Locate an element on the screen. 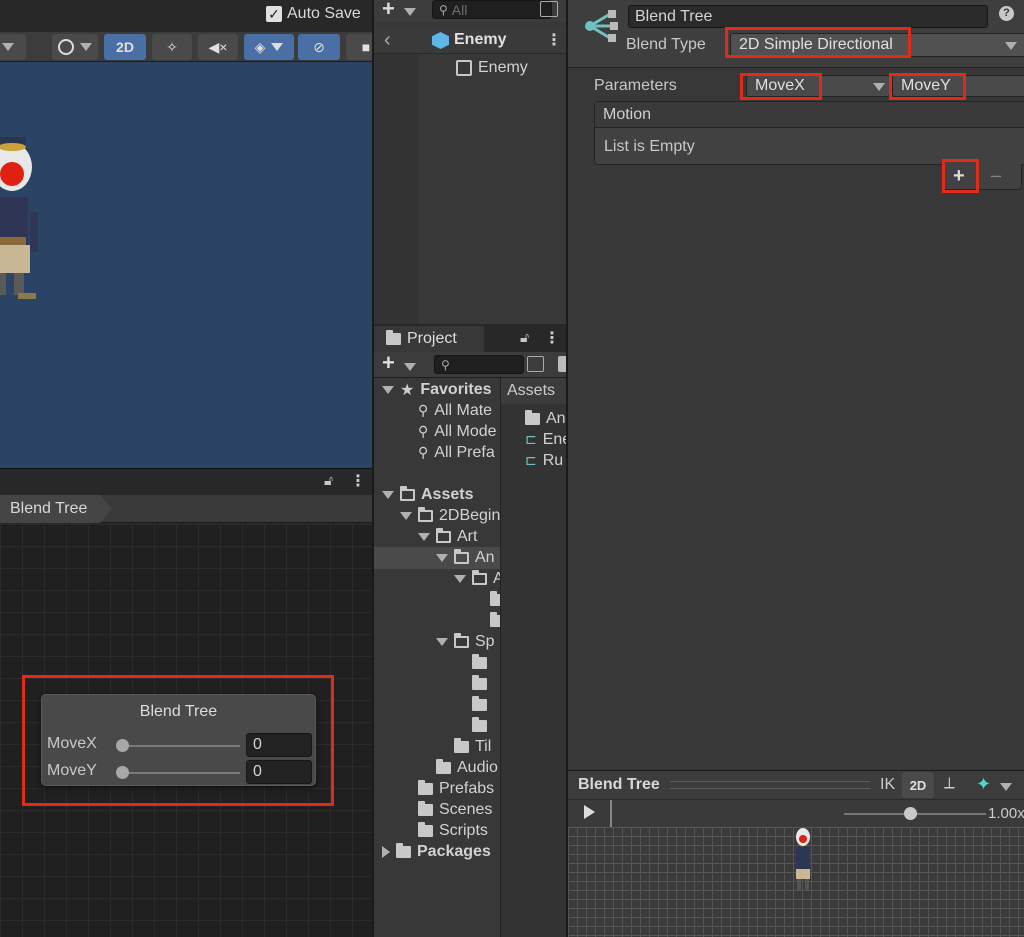 This screenshot has width=1024, height=937. avatar-icon: ✦ is located at coordinates (983, 784).